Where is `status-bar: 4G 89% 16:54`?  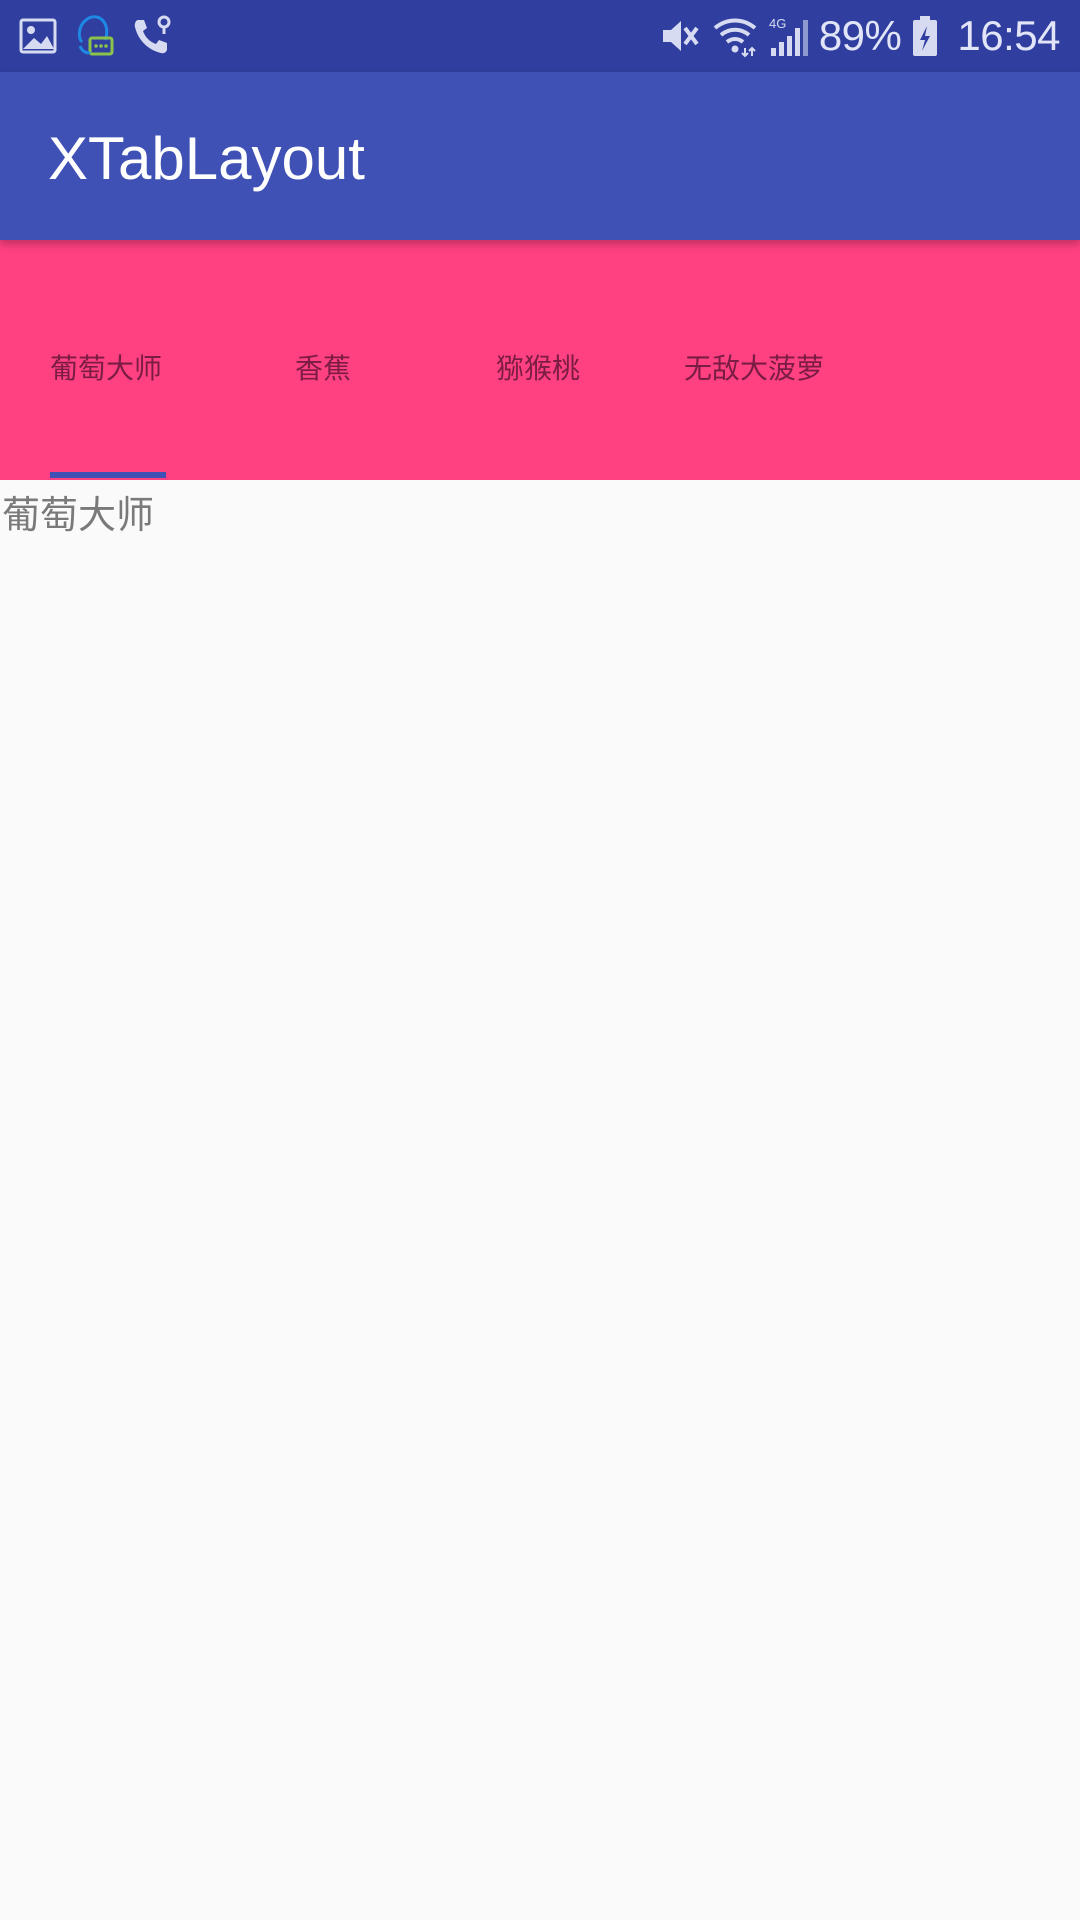 status-bar: 4G 89% 16:54 is located at coordinates (540, 36).